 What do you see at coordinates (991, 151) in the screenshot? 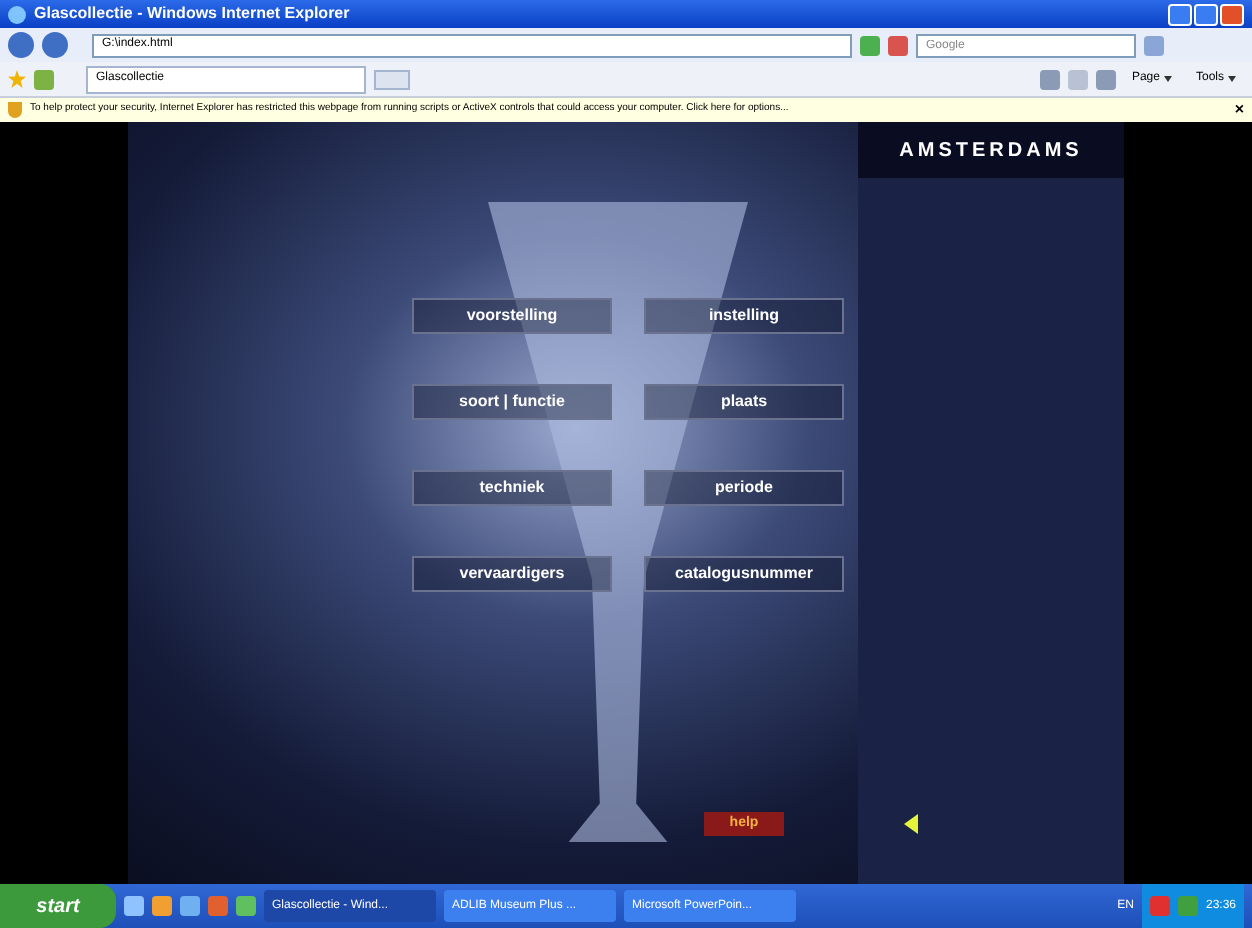
I see `brand-title: AMSTERDAMS` at bounding box center [991, 151].